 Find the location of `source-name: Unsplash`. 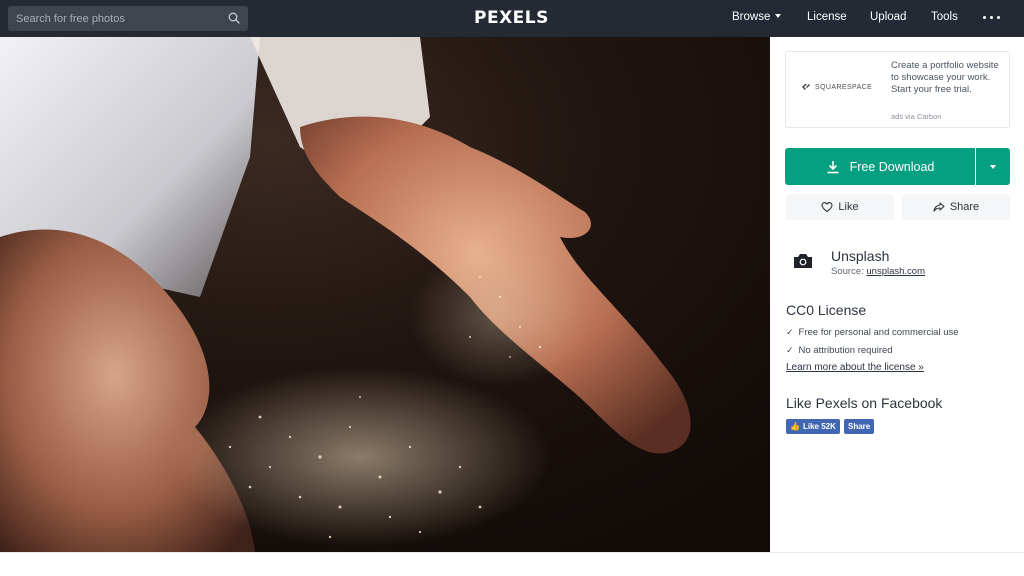

source-name: Unsplash is located at coordinates (860, 256).